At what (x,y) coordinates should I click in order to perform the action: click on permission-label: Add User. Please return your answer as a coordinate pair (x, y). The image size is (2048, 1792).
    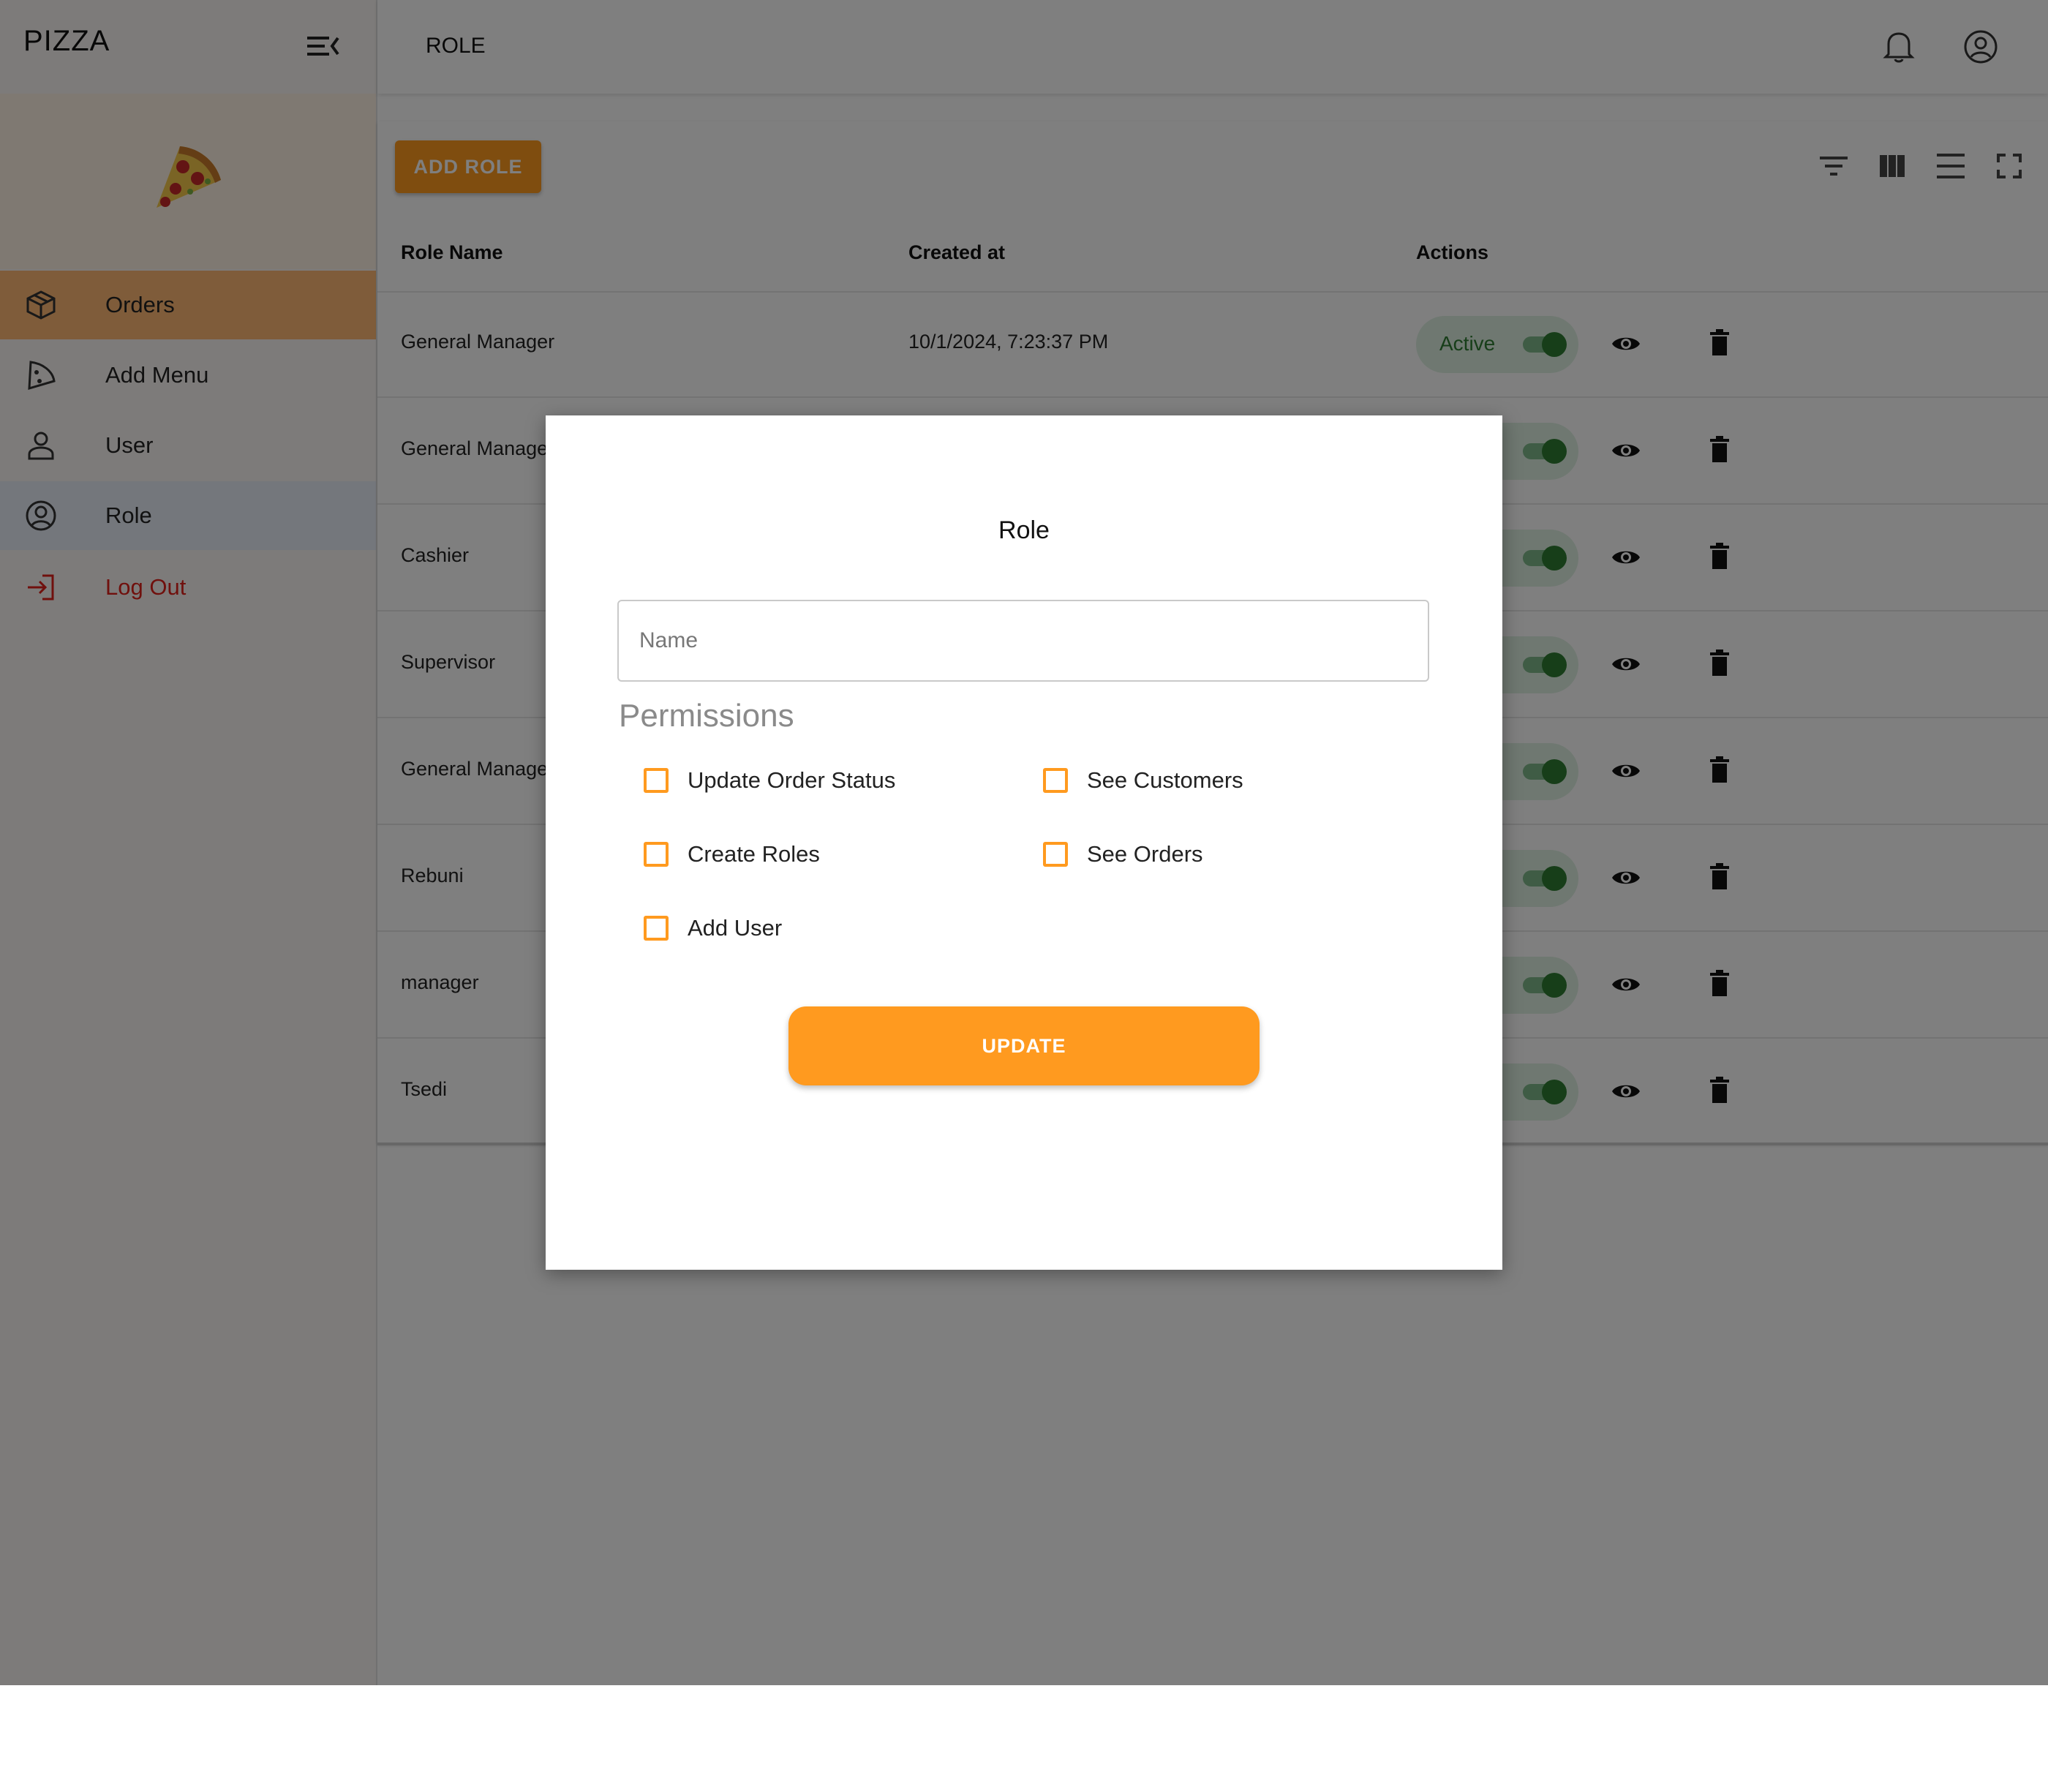
    Looking at the image, I should click on (735, 928).